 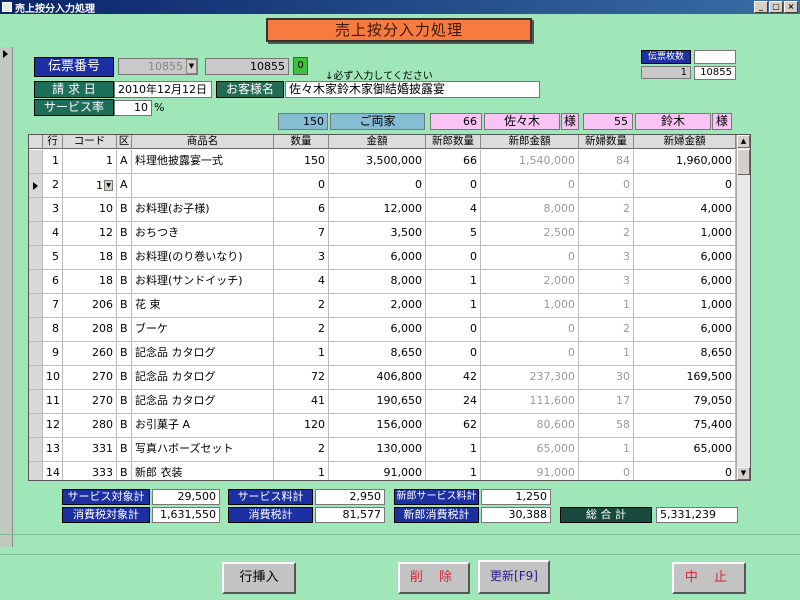 I want to click on row-groom-amount: 91,000, so click(x=530, y=471).